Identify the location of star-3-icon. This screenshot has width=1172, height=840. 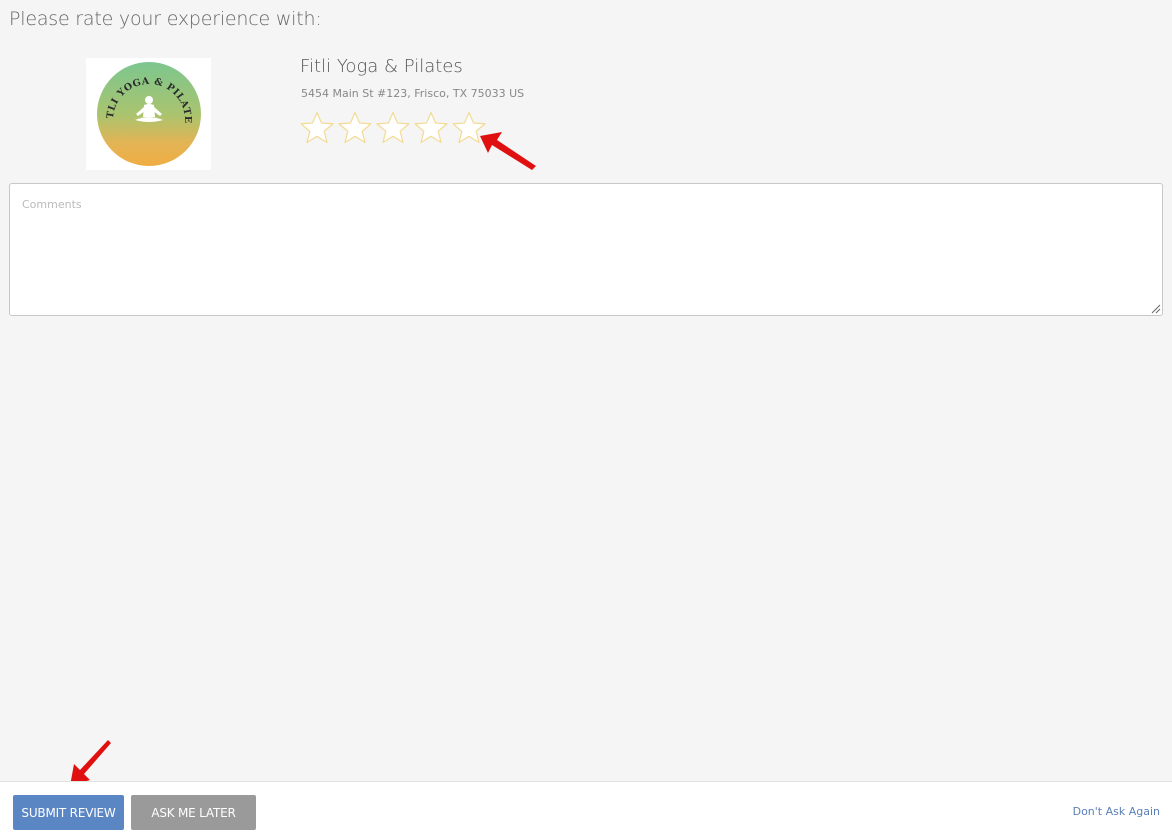
(393, 127).